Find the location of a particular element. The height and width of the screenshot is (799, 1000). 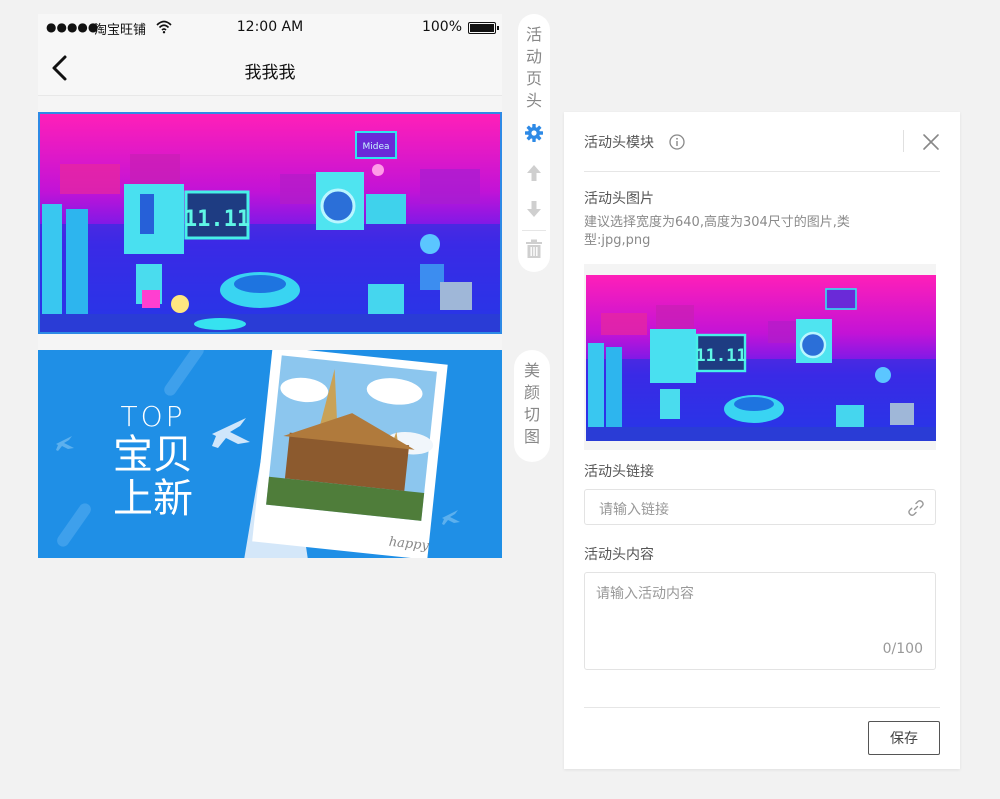

image-hint: 建议选择宽度为640,高度为304尺寸的图片,类型:jpg,png is located at coordinates (717, 231).